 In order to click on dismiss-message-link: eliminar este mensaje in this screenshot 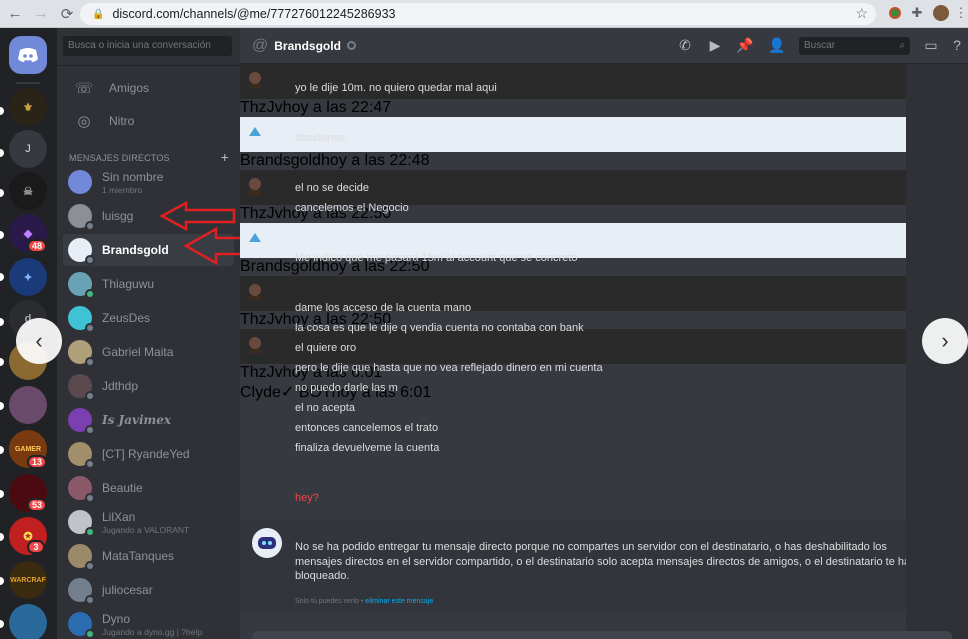, I will do `click(399, 601)`.